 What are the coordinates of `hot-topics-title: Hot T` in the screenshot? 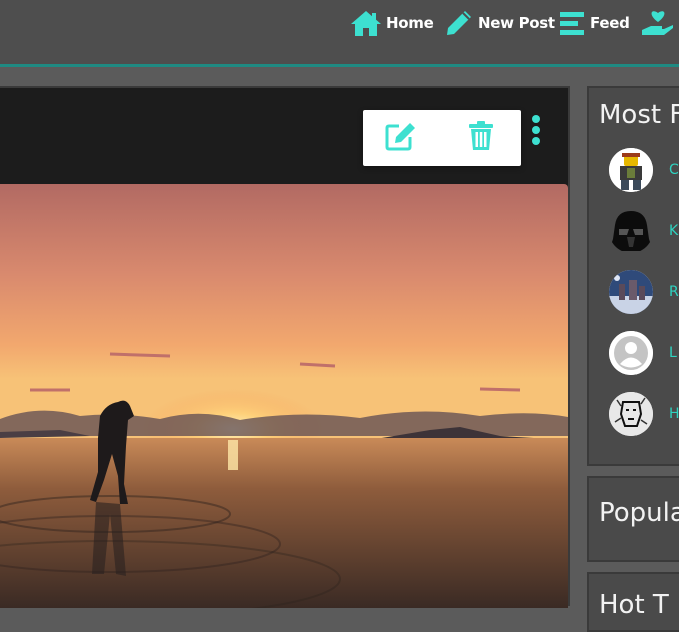 It's located at (634, 605).